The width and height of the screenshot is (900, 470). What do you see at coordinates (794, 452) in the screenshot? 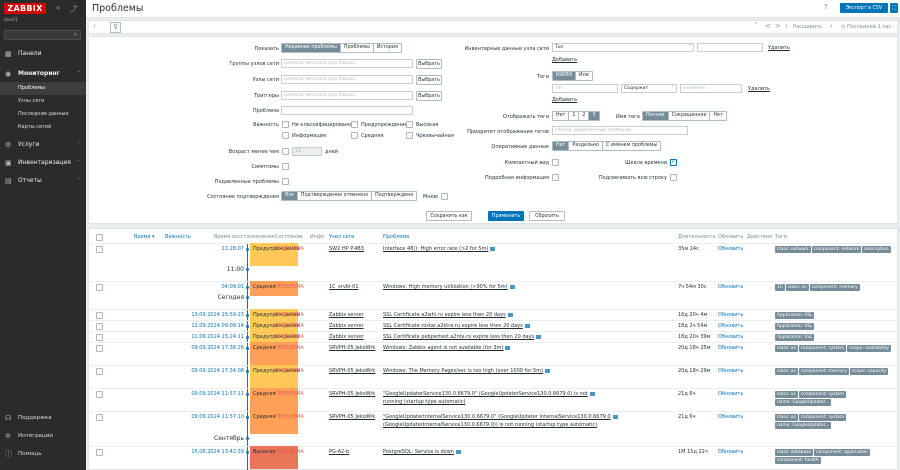
I see `tag-badge: class: database` at bounding box center [794, 452].